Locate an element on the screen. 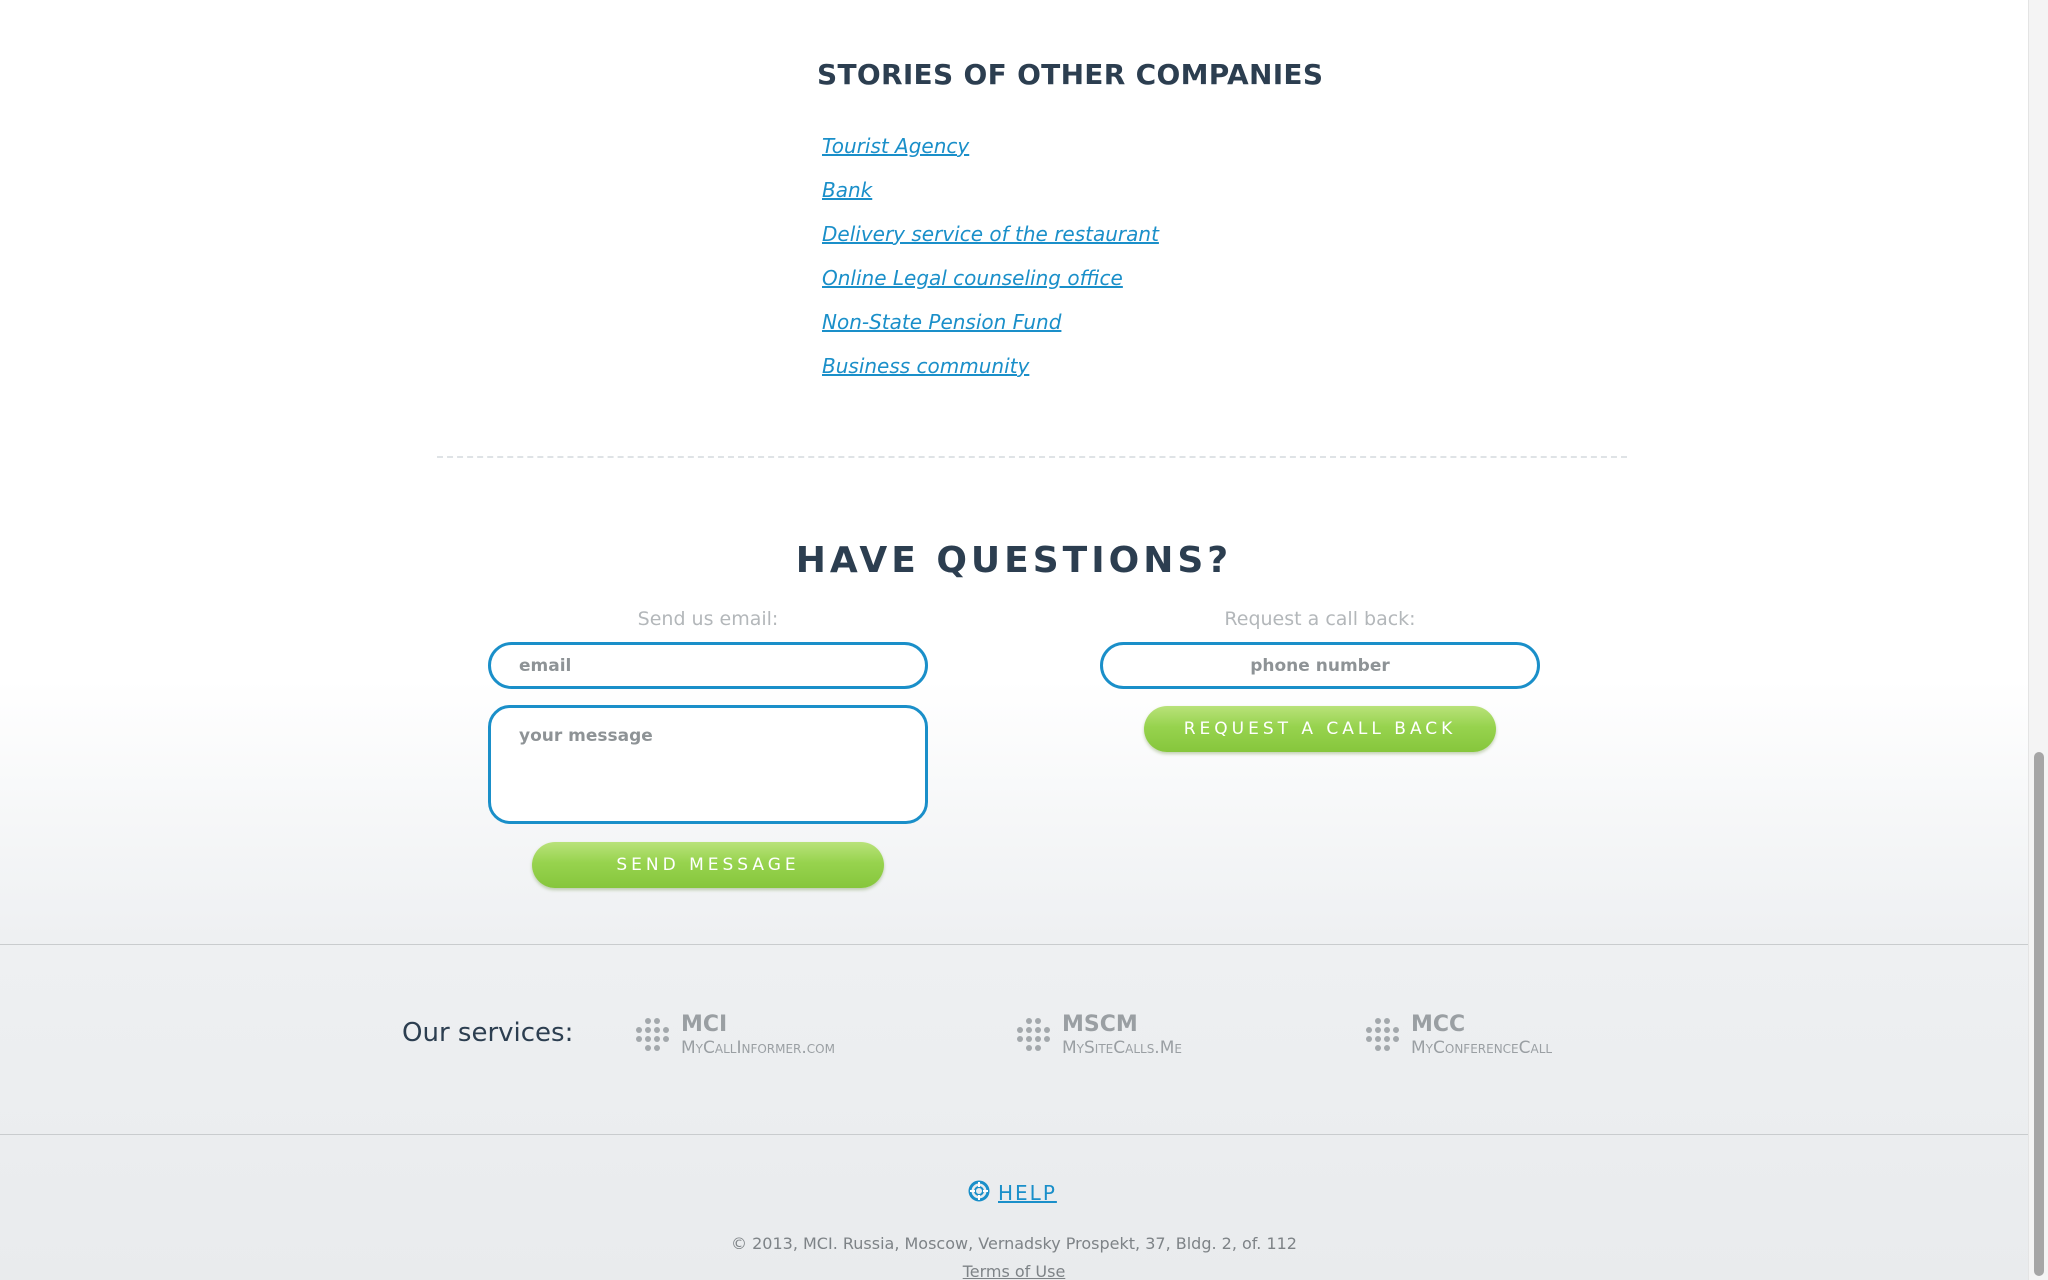 The width and height of the screenshot is (2048, 1280). section-divider is located at coordinates (1032, 457).